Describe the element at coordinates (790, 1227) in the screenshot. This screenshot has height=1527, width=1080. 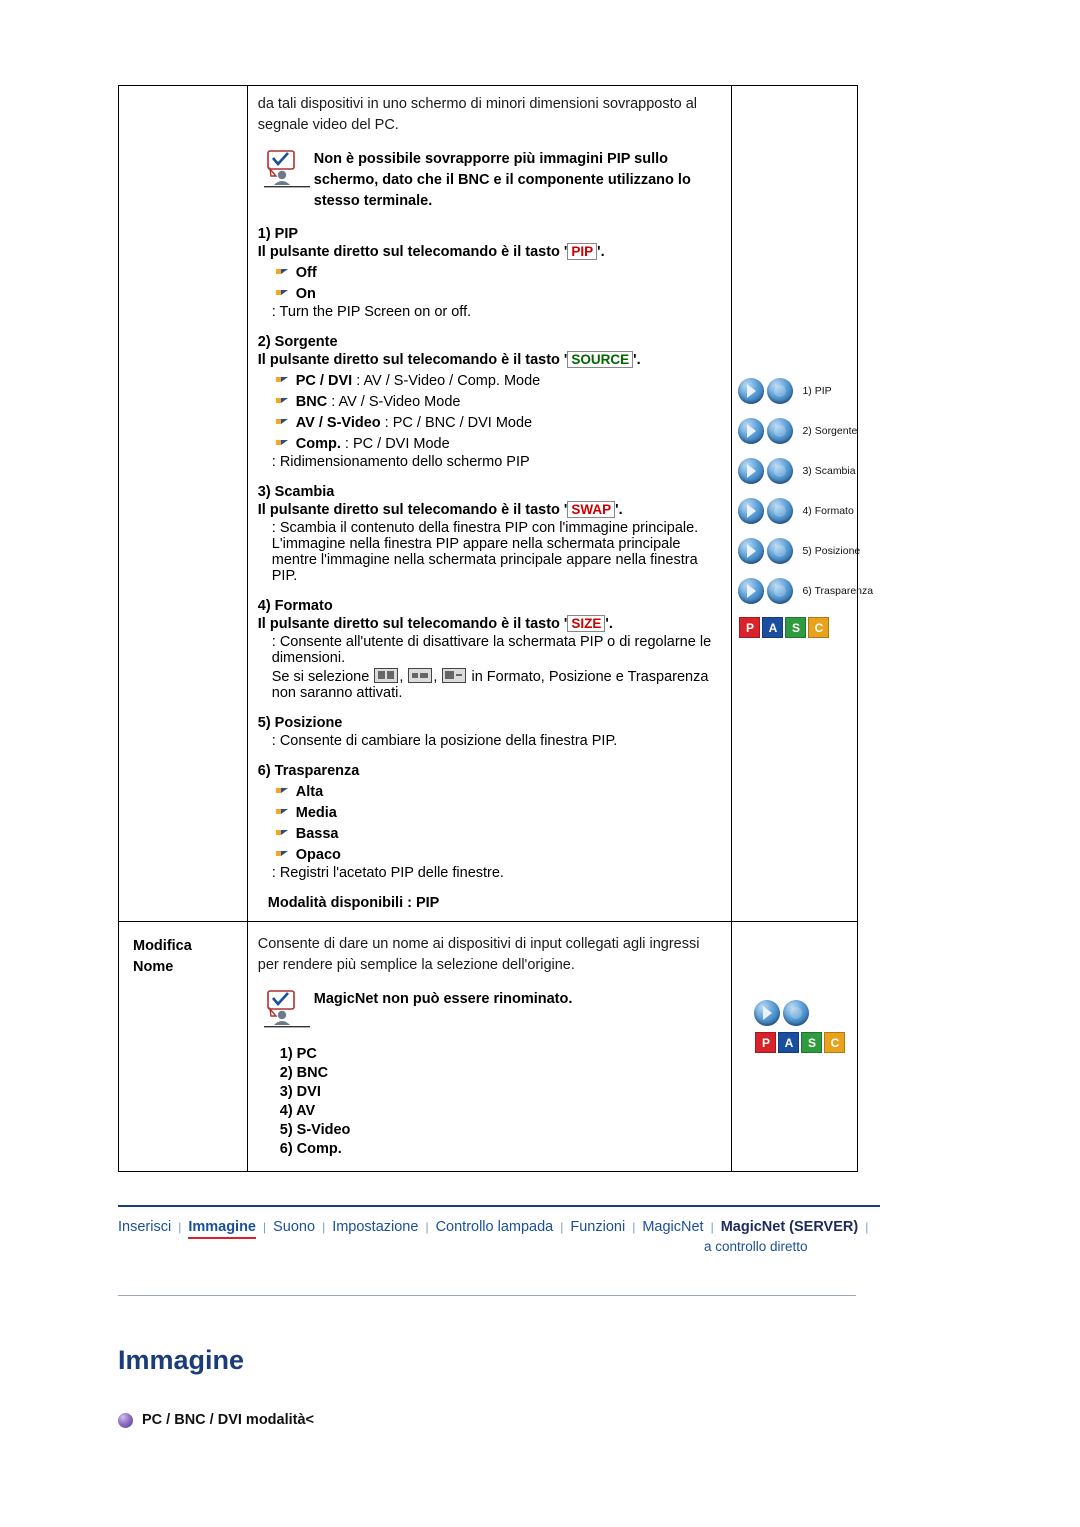
I see `nav-item-magicnet-server: MagicNet (SERVER)` at that location.